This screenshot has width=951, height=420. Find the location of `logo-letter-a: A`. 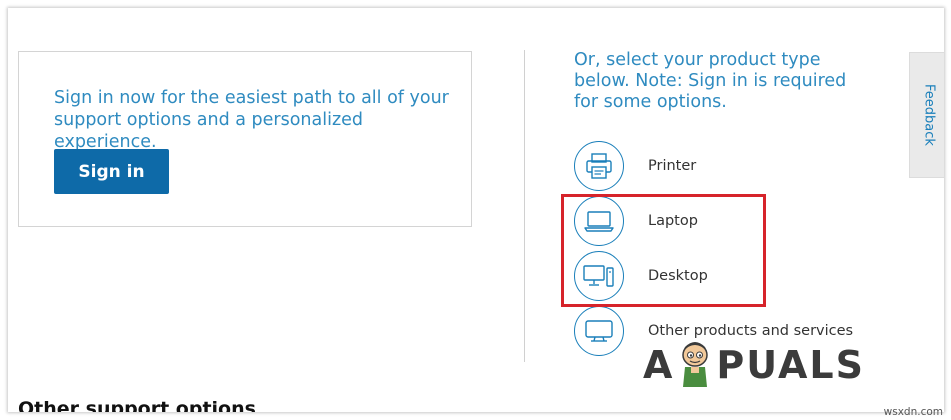

logo-letter-a: A is located at coordinates (659, 365).